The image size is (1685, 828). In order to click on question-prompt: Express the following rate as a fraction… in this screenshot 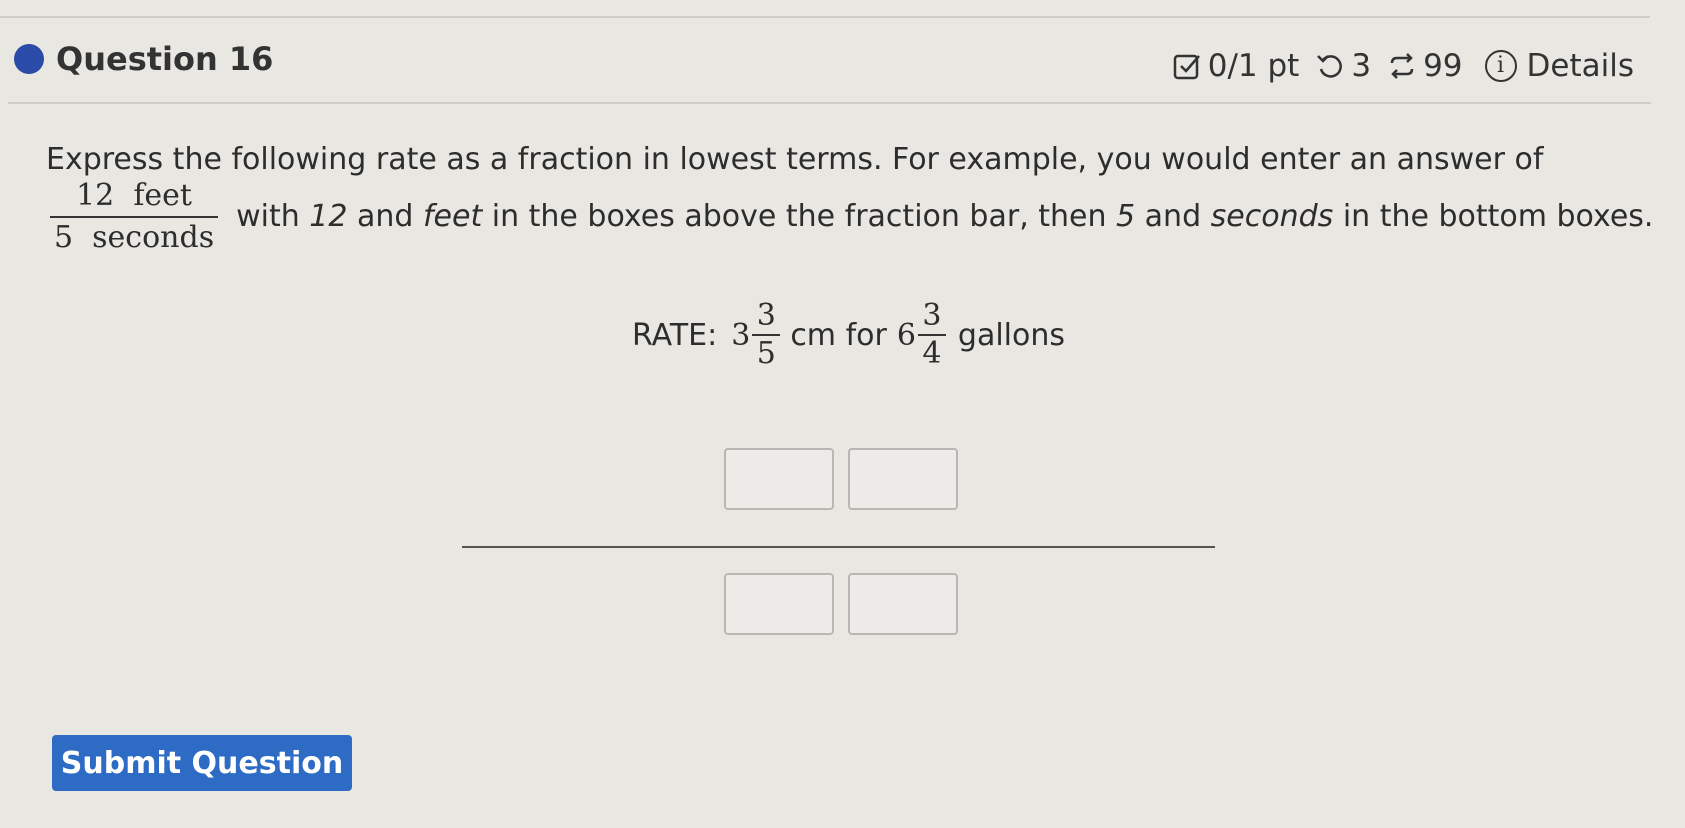, I will do `click(795, 159)`.